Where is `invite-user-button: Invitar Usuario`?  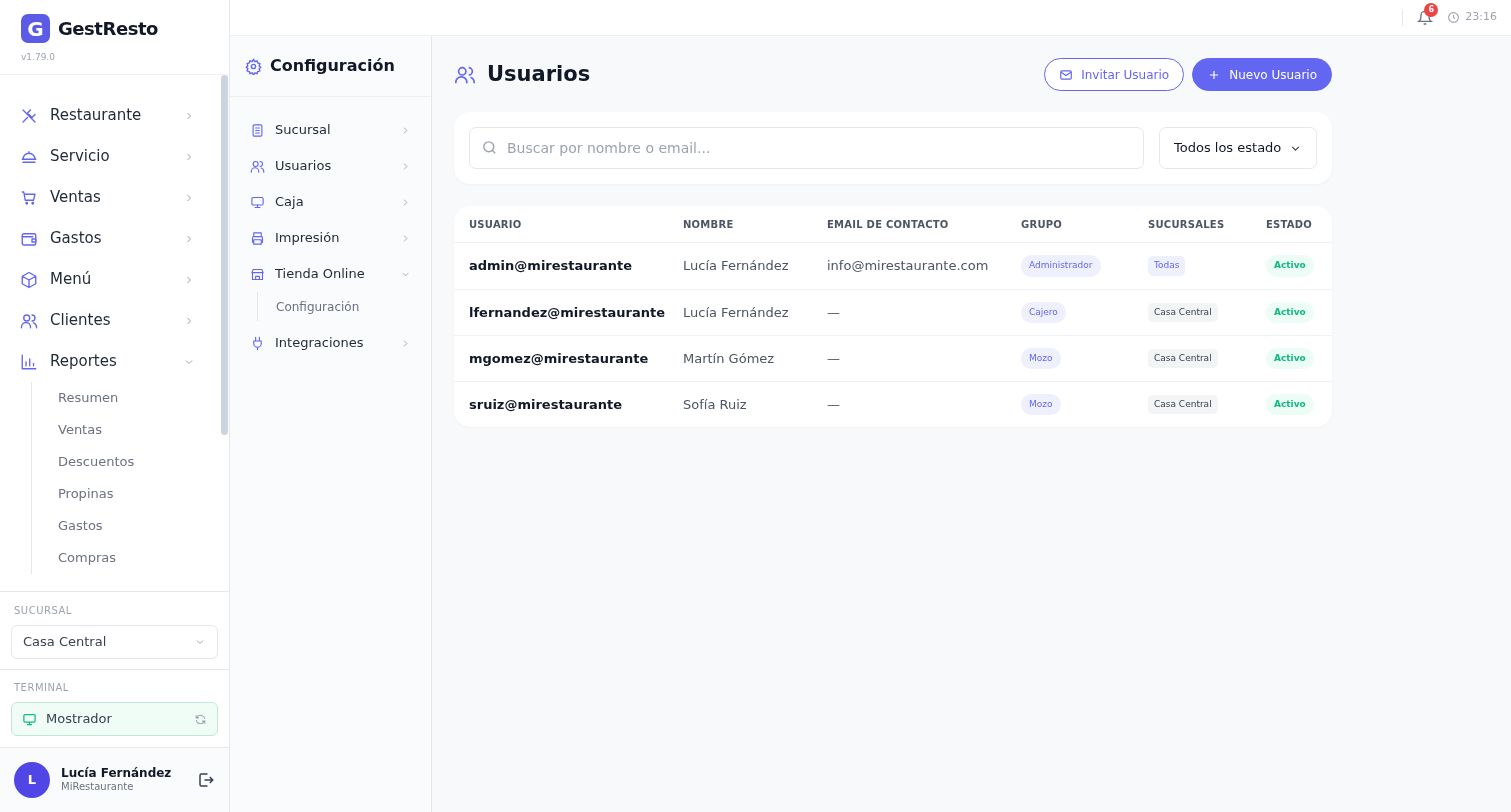
invite-user-button: Invitar Usuario is located at coordinates (1114, 74).